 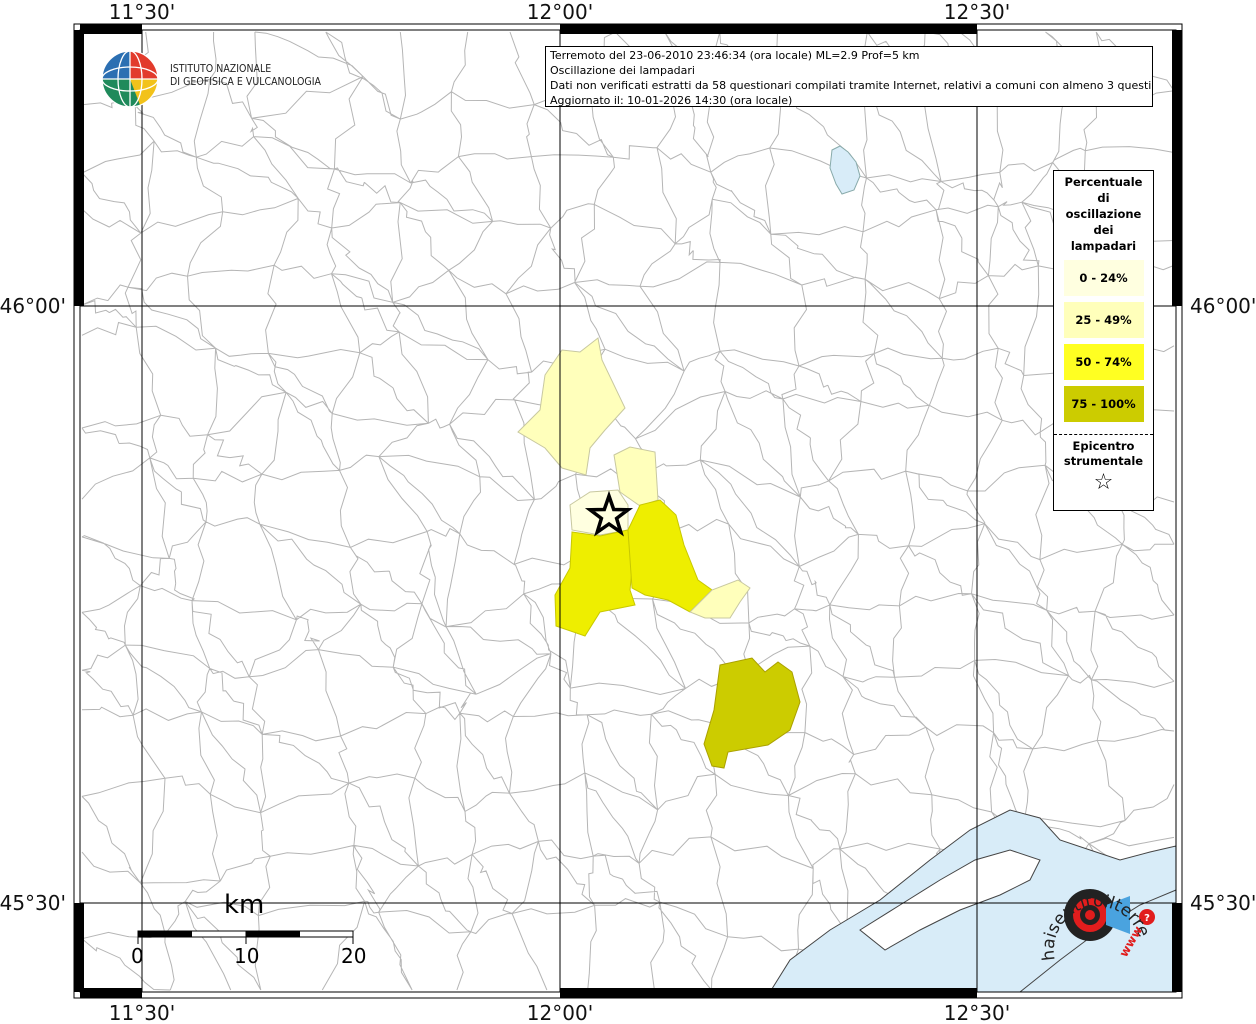 I want to click on event-info-line2: Oscillazione dei lampadari, so click(x=622, y=70).